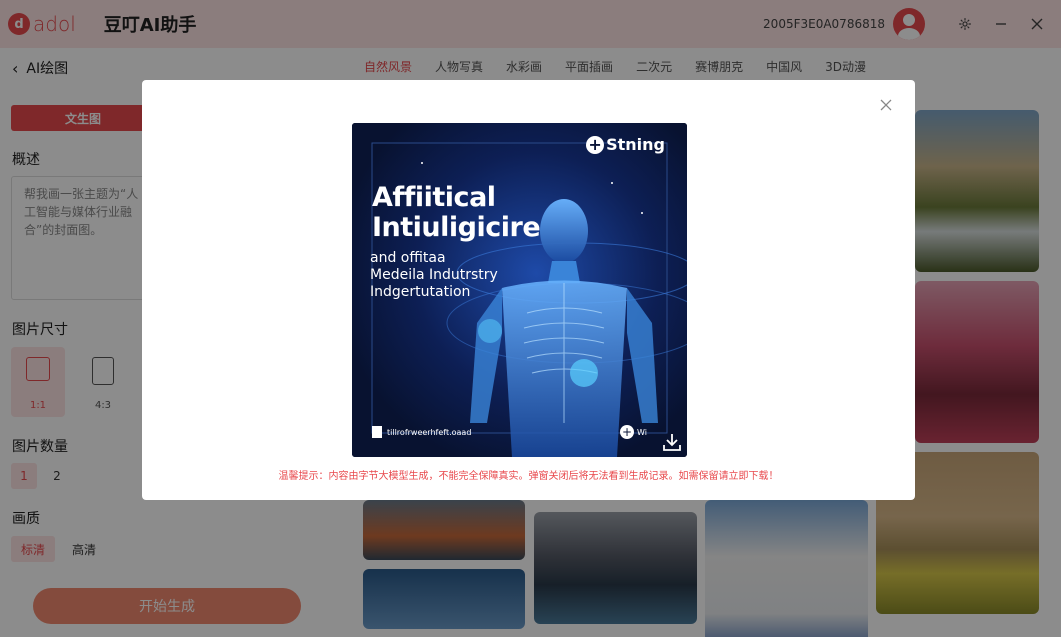 This screenshot has height=637, width=1061. What do you see at coordinates (456, 227) in the screenshot?
I see `poster-title-line: Intiuligicire` at bounding box center [456, 227].